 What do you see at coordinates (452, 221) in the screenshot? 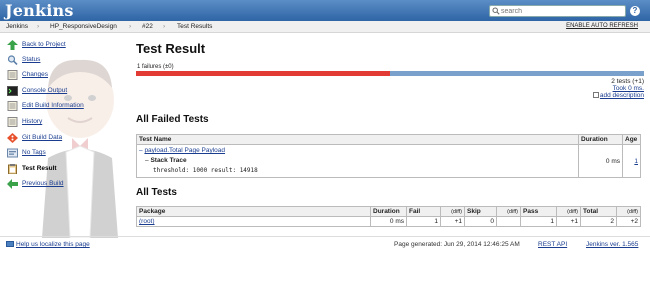
I see `fail-diff-cell: +1` at bounding box center [452, 221].